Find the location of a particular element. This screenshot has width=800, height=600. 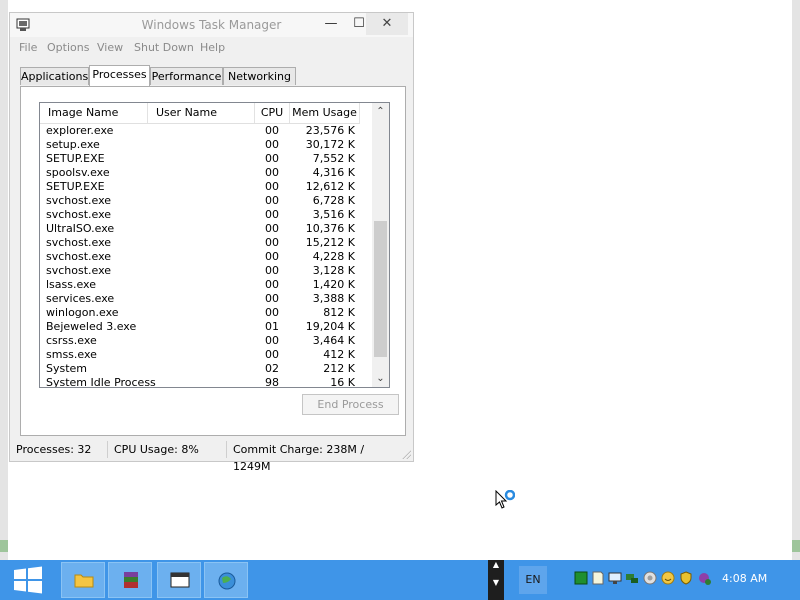

clock: 4:08 AM is located at coordinates (744, 578).